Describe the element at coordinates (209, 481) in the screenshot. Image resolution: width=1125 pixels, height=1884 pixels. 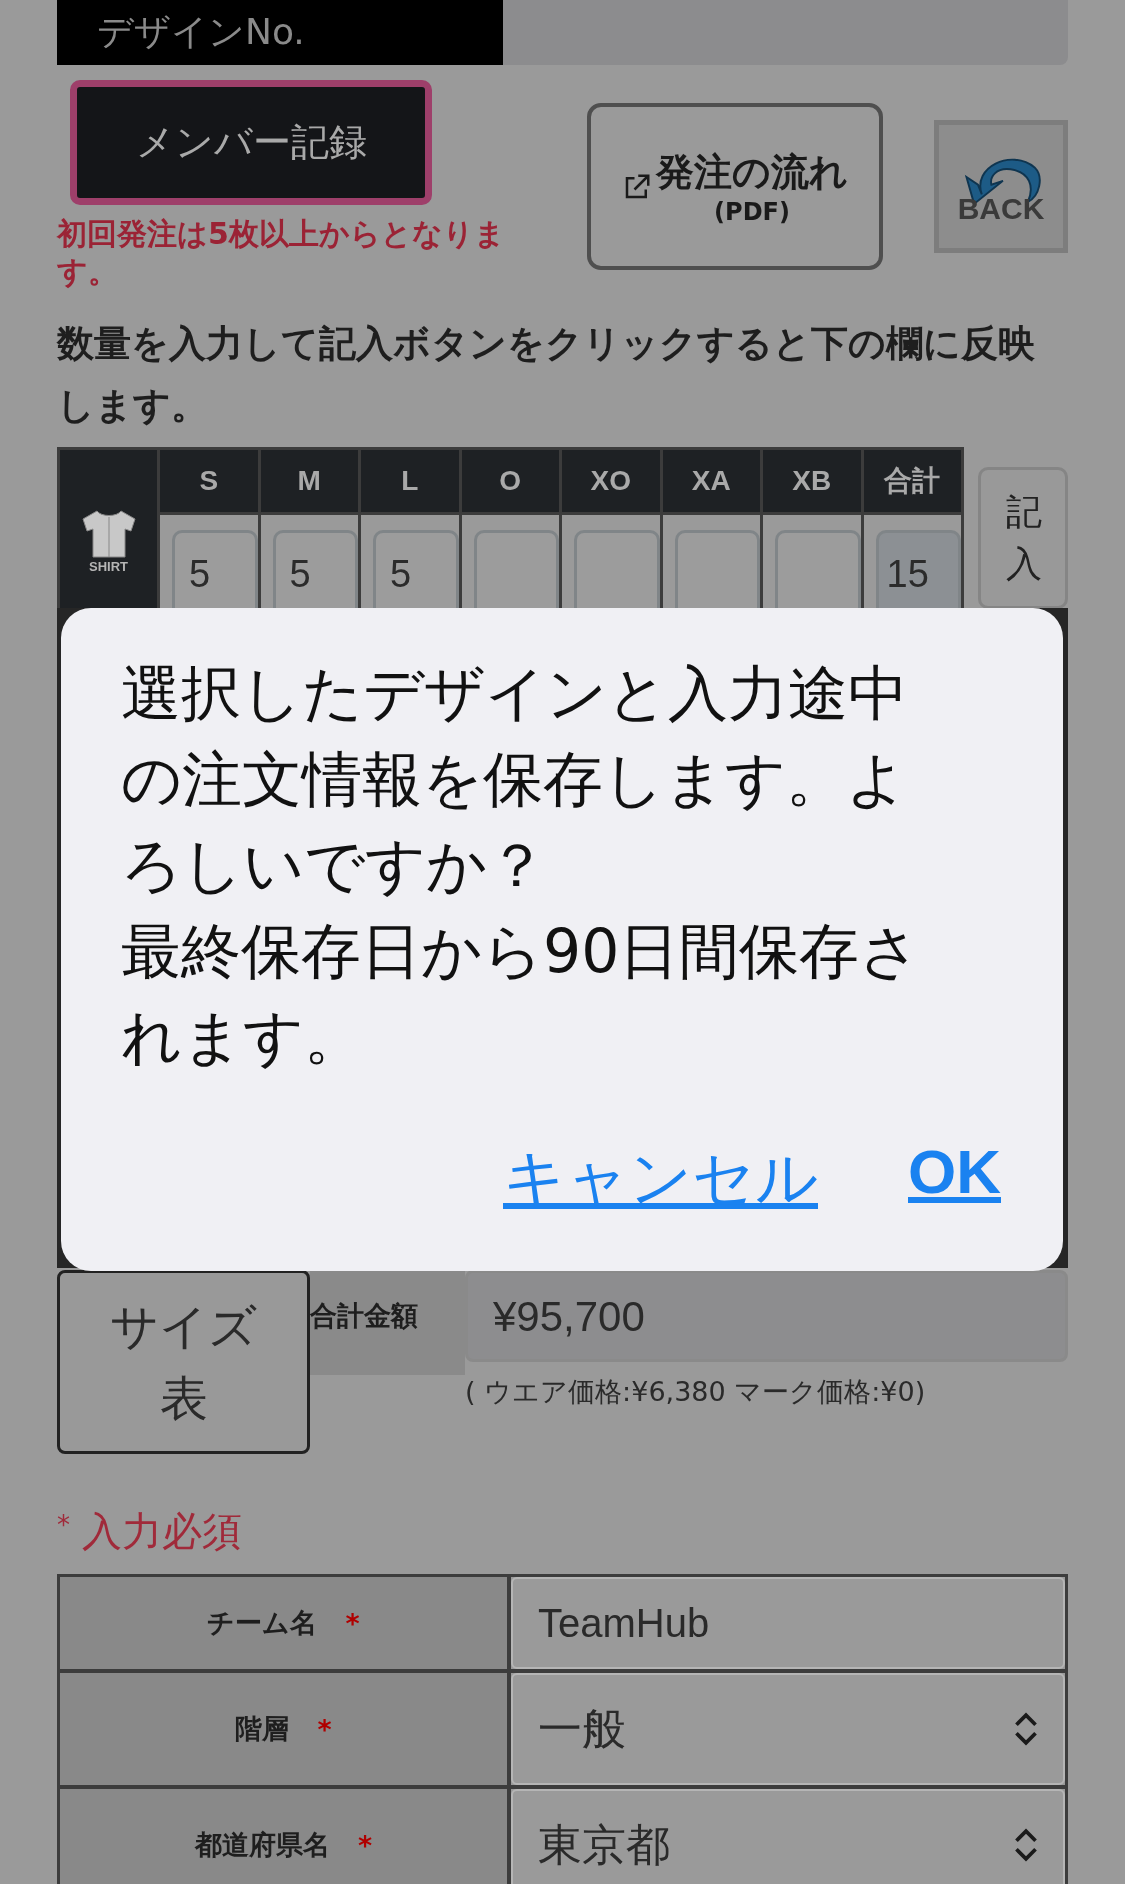
I see `size-header: S` at that location.